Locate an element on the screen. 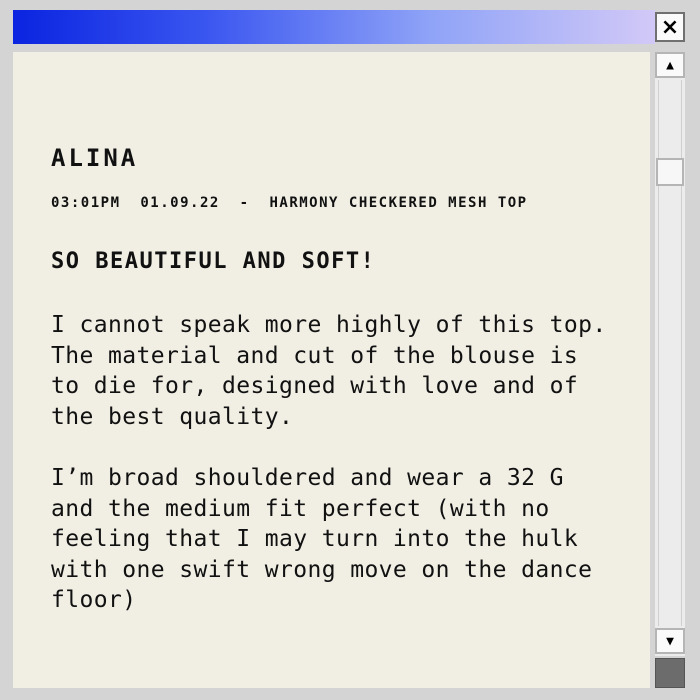 The width and height of the screenshot is (700, 700). close-icon: × is located at coordinates (670, 27).